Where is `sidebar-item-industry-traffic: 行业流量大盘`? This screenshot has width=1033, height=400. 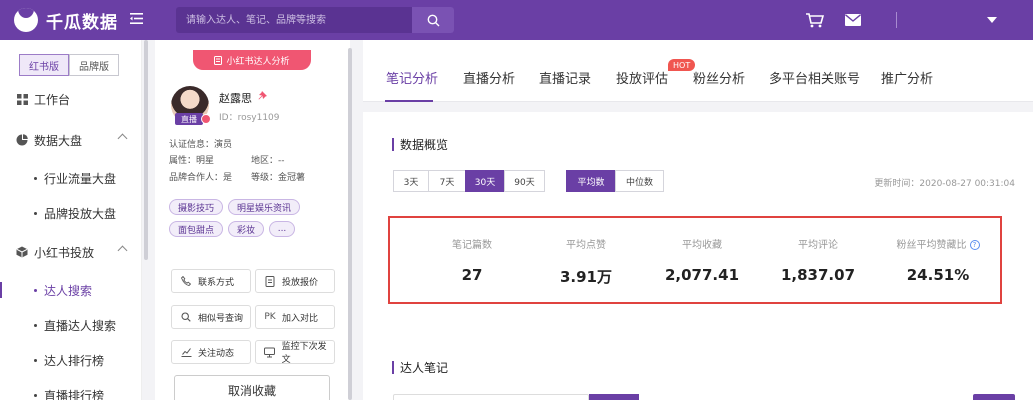
sidebar-item-industry-traffic: 行业流量大盘 is located at coordinates (71, 178).